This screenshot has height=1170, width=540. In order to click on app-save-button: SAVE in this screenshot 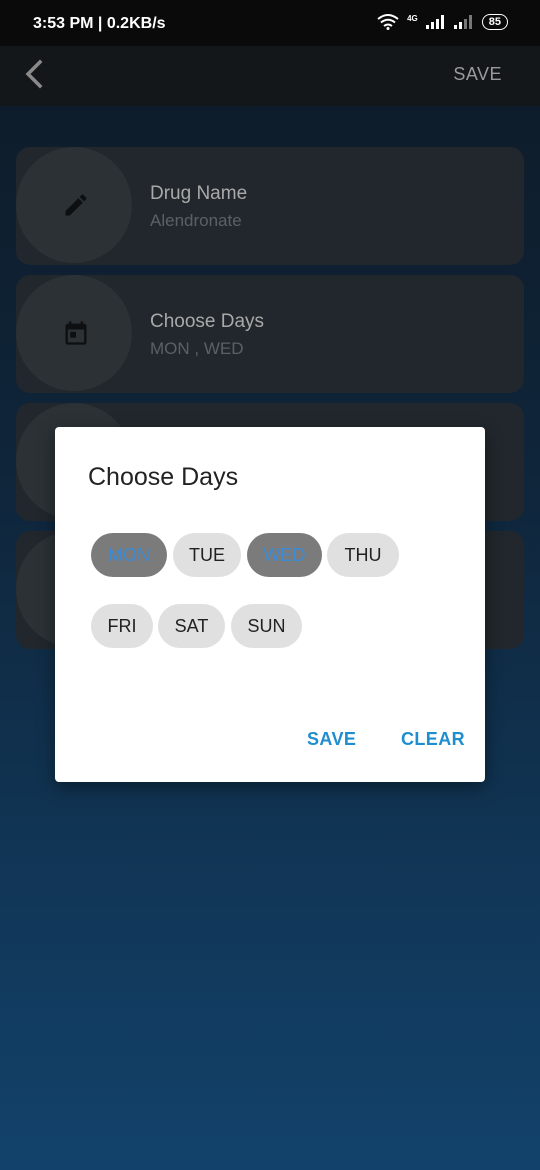, I will do `click(477, 74)`.